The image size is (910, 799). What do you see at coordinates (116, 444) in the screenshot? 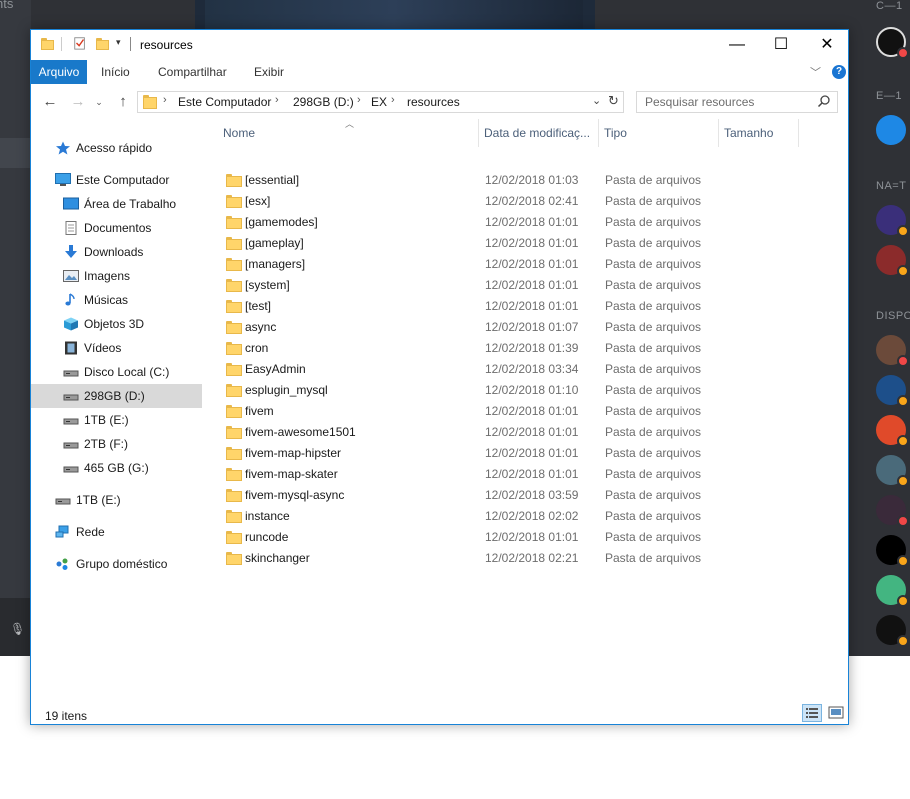
I see `sidebar-item-2tb-f: 2TB (F:)` at bounding box center [116, 444].